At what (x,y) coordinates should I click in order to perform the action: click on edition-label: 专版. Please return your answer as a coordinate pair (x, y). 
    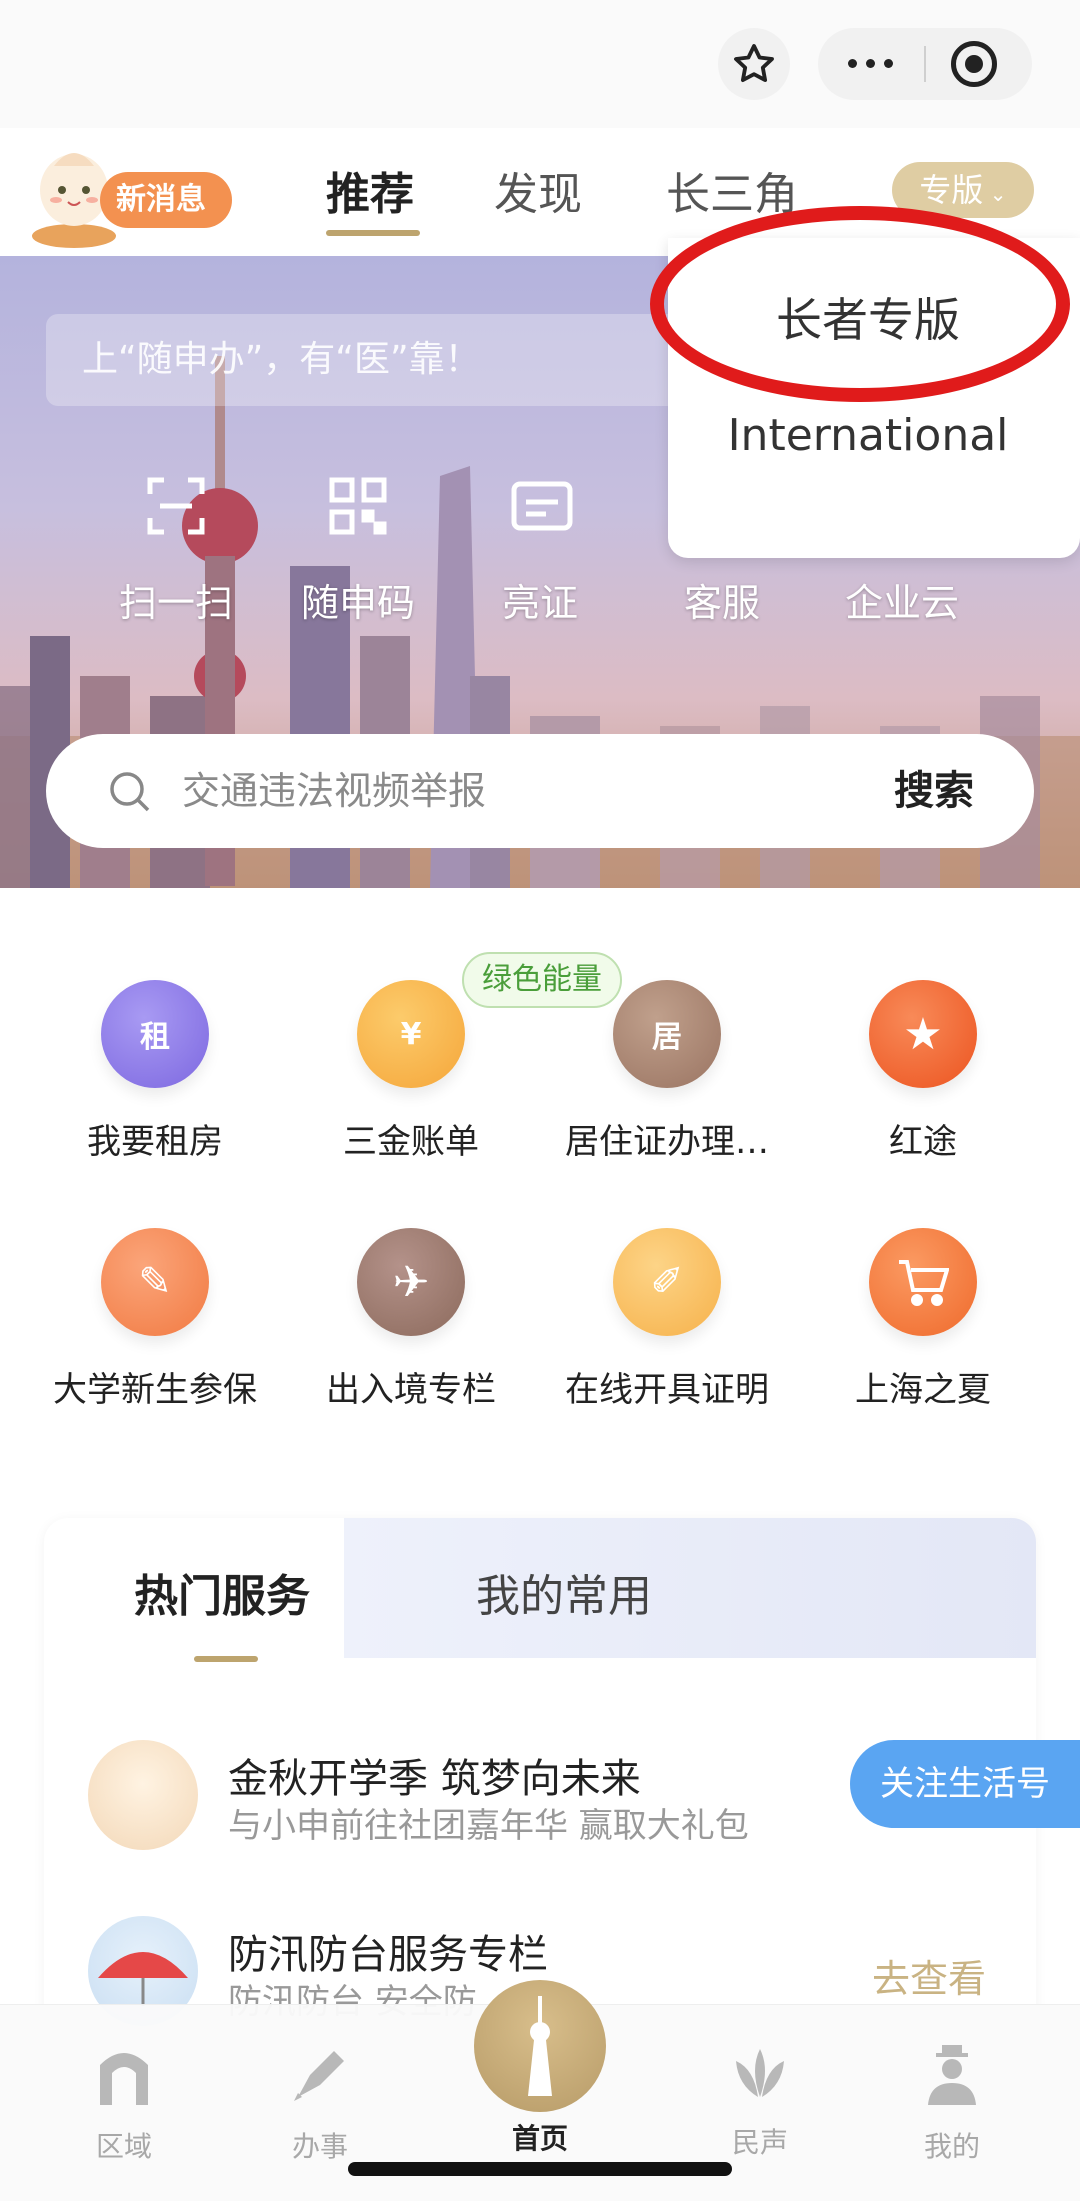
    Looking at the image, I should click on (951, 190).